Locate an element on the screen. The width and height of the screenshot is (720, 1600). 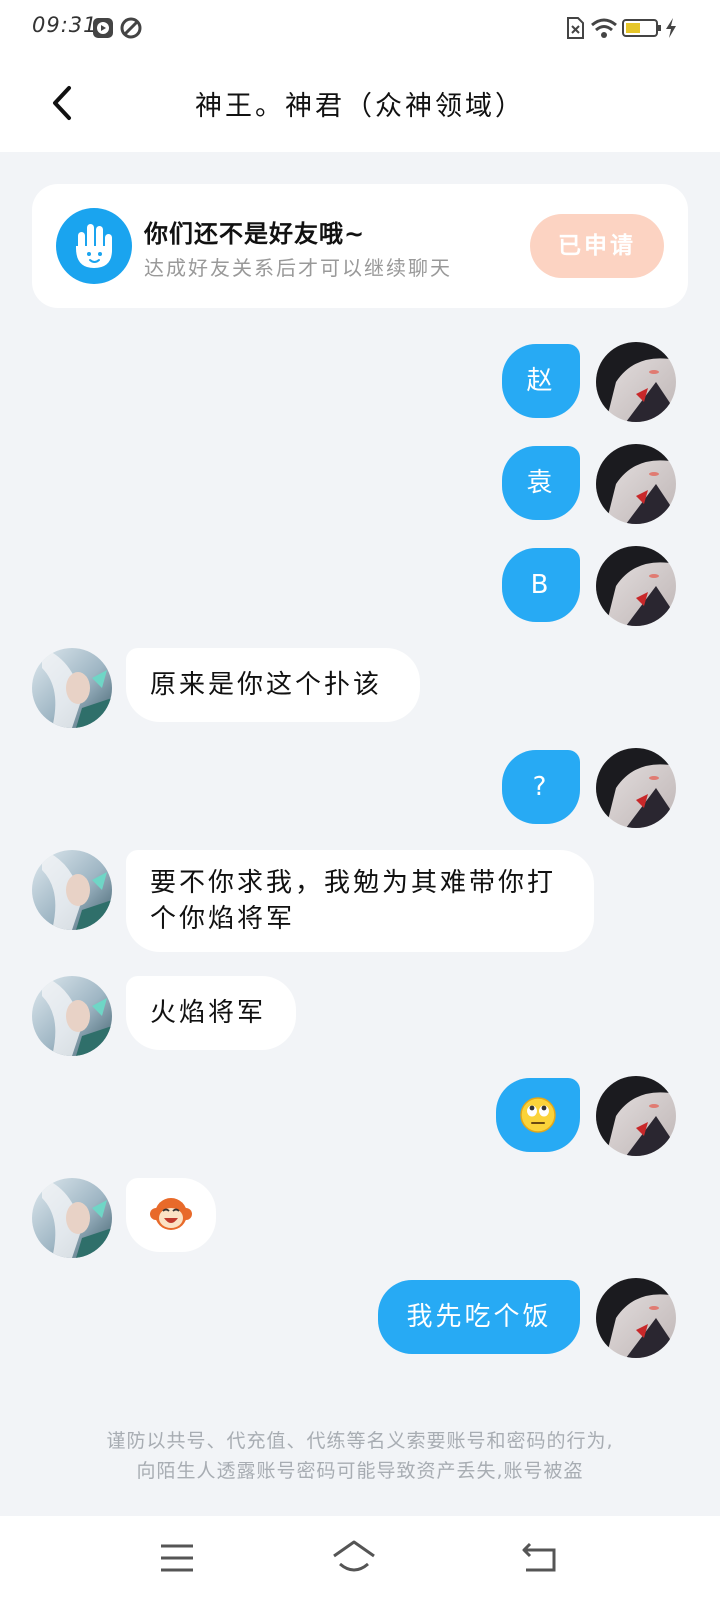
message-bubble-outgoing is located at coordinates (538, 1115).